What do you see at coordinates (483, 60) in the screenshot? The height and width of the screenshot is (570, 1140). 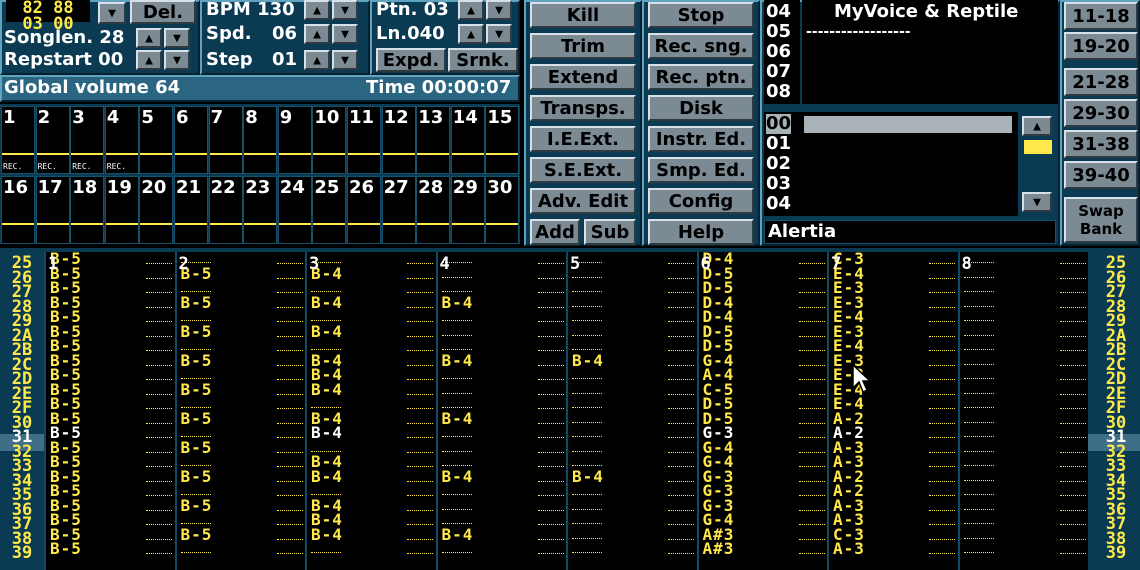 I see `shrink-button: Srnk.` at bounding box center [483, 60].